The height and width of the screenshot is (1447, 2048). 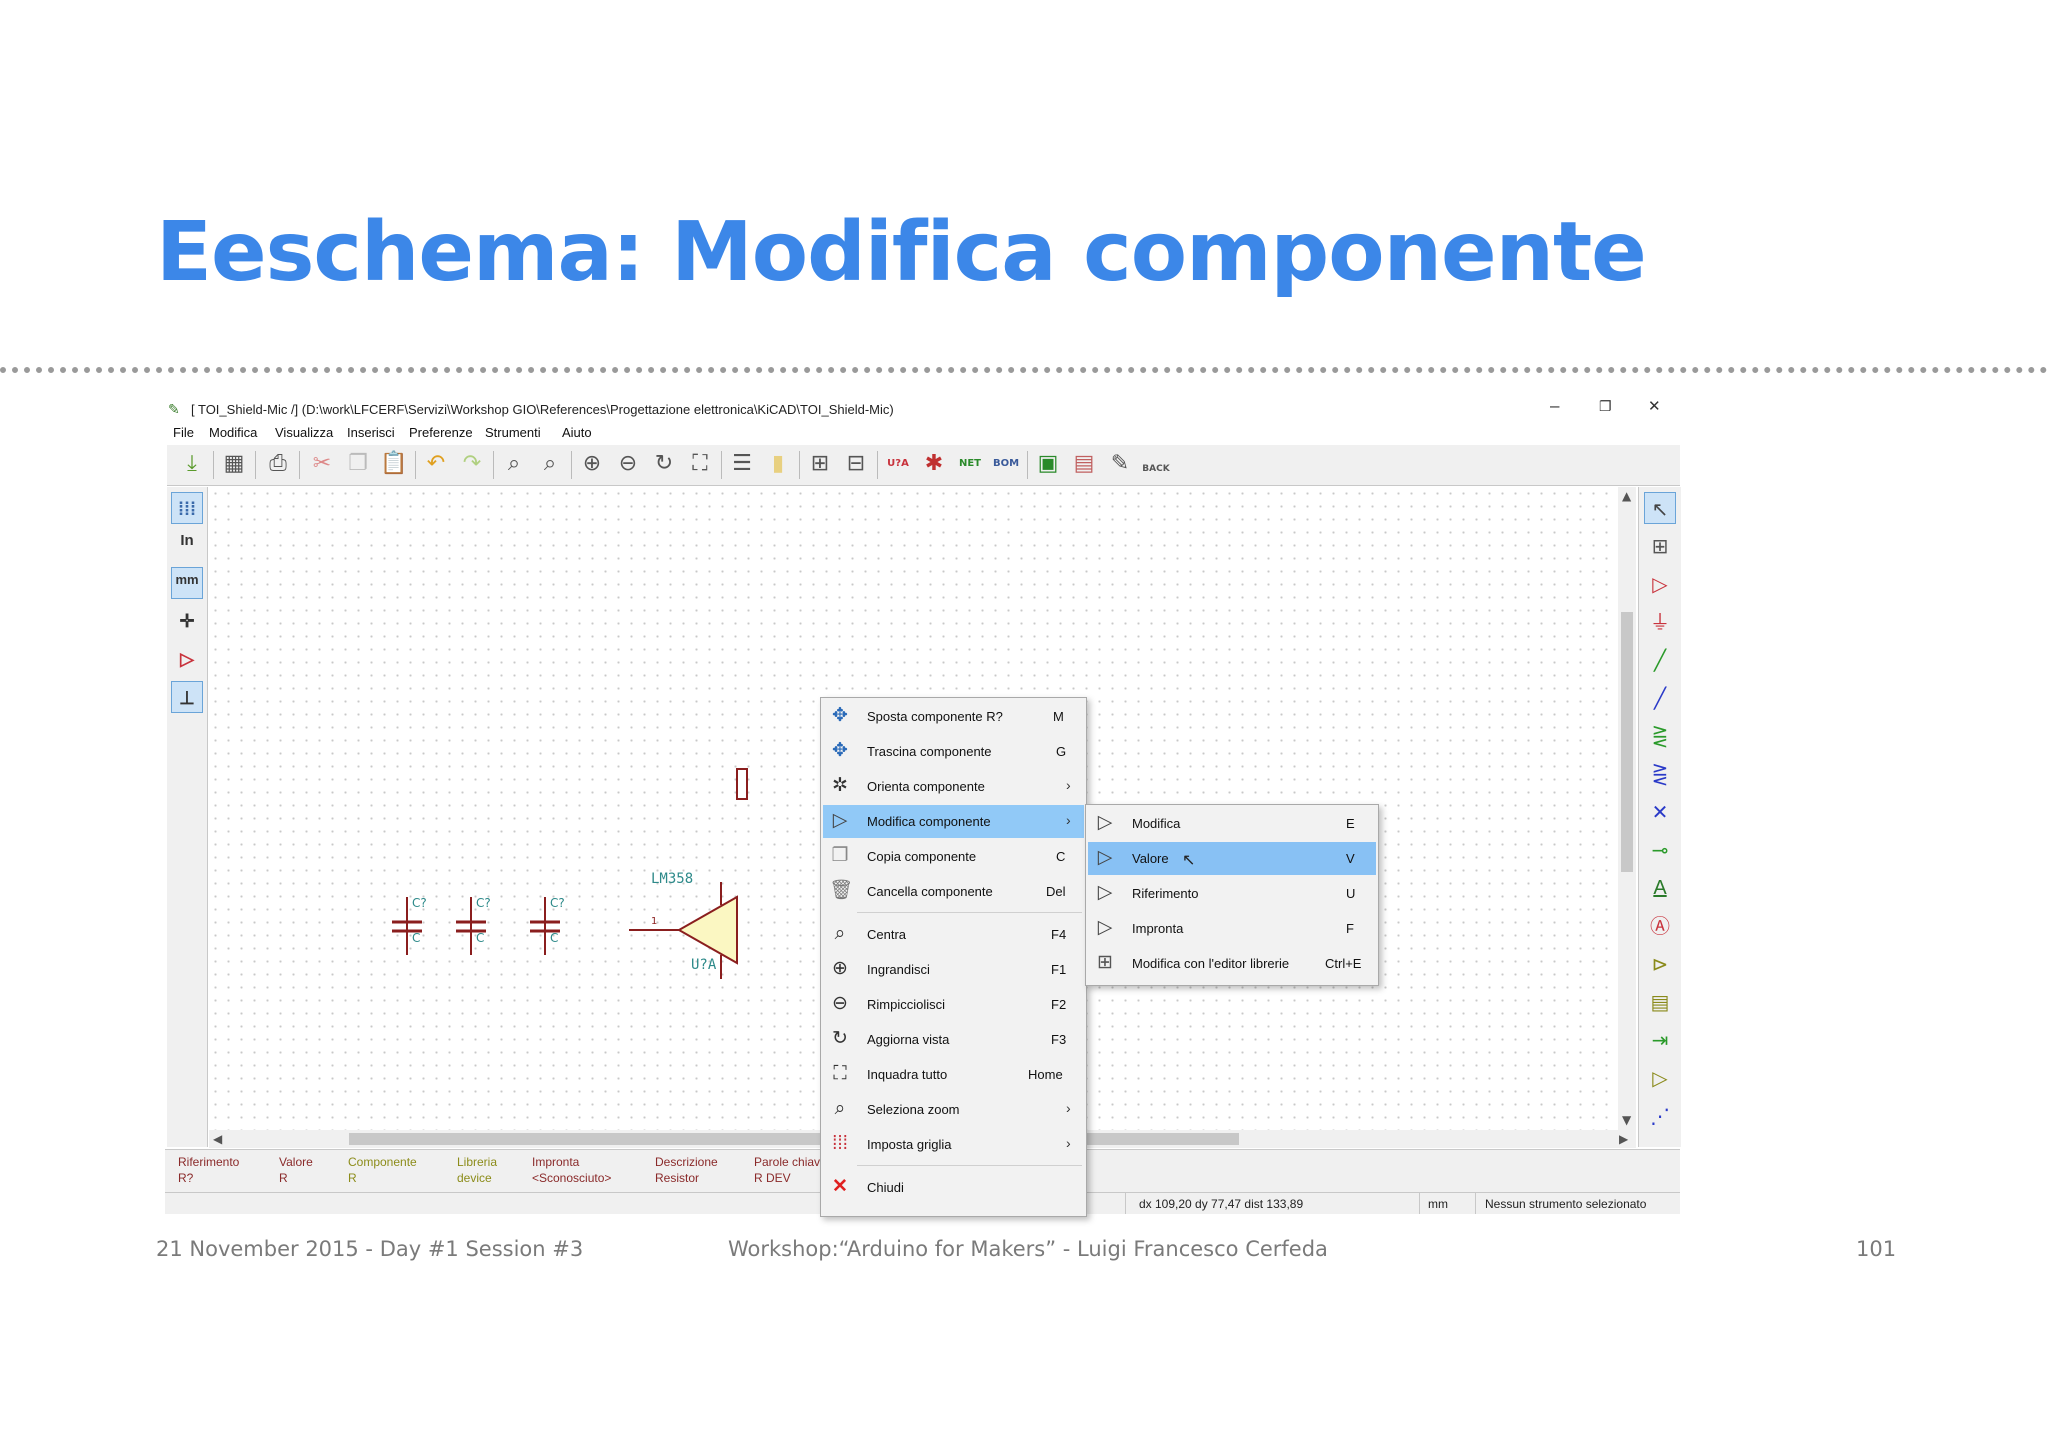 I want to click on sheet-pin-icon: ▷, so click(x=1660, y=1078).